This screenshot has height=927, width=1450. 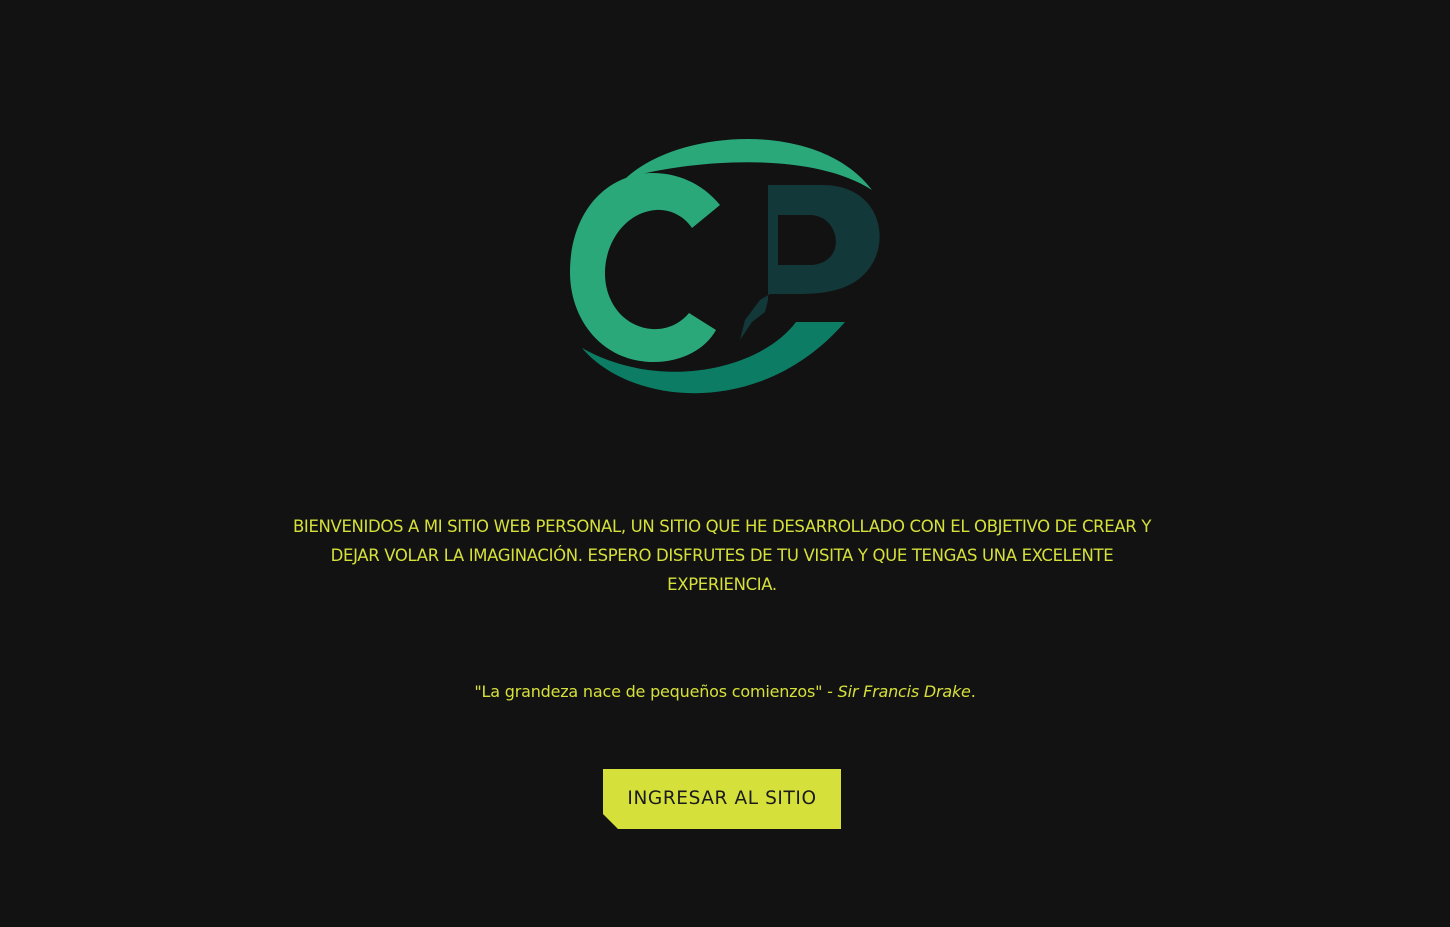 What do you see at coordinates (648, 691) in the screenshot?
I see `quote-text: "La grandeza nace de pequeños comienzos"` at bounding box center [648, 691].